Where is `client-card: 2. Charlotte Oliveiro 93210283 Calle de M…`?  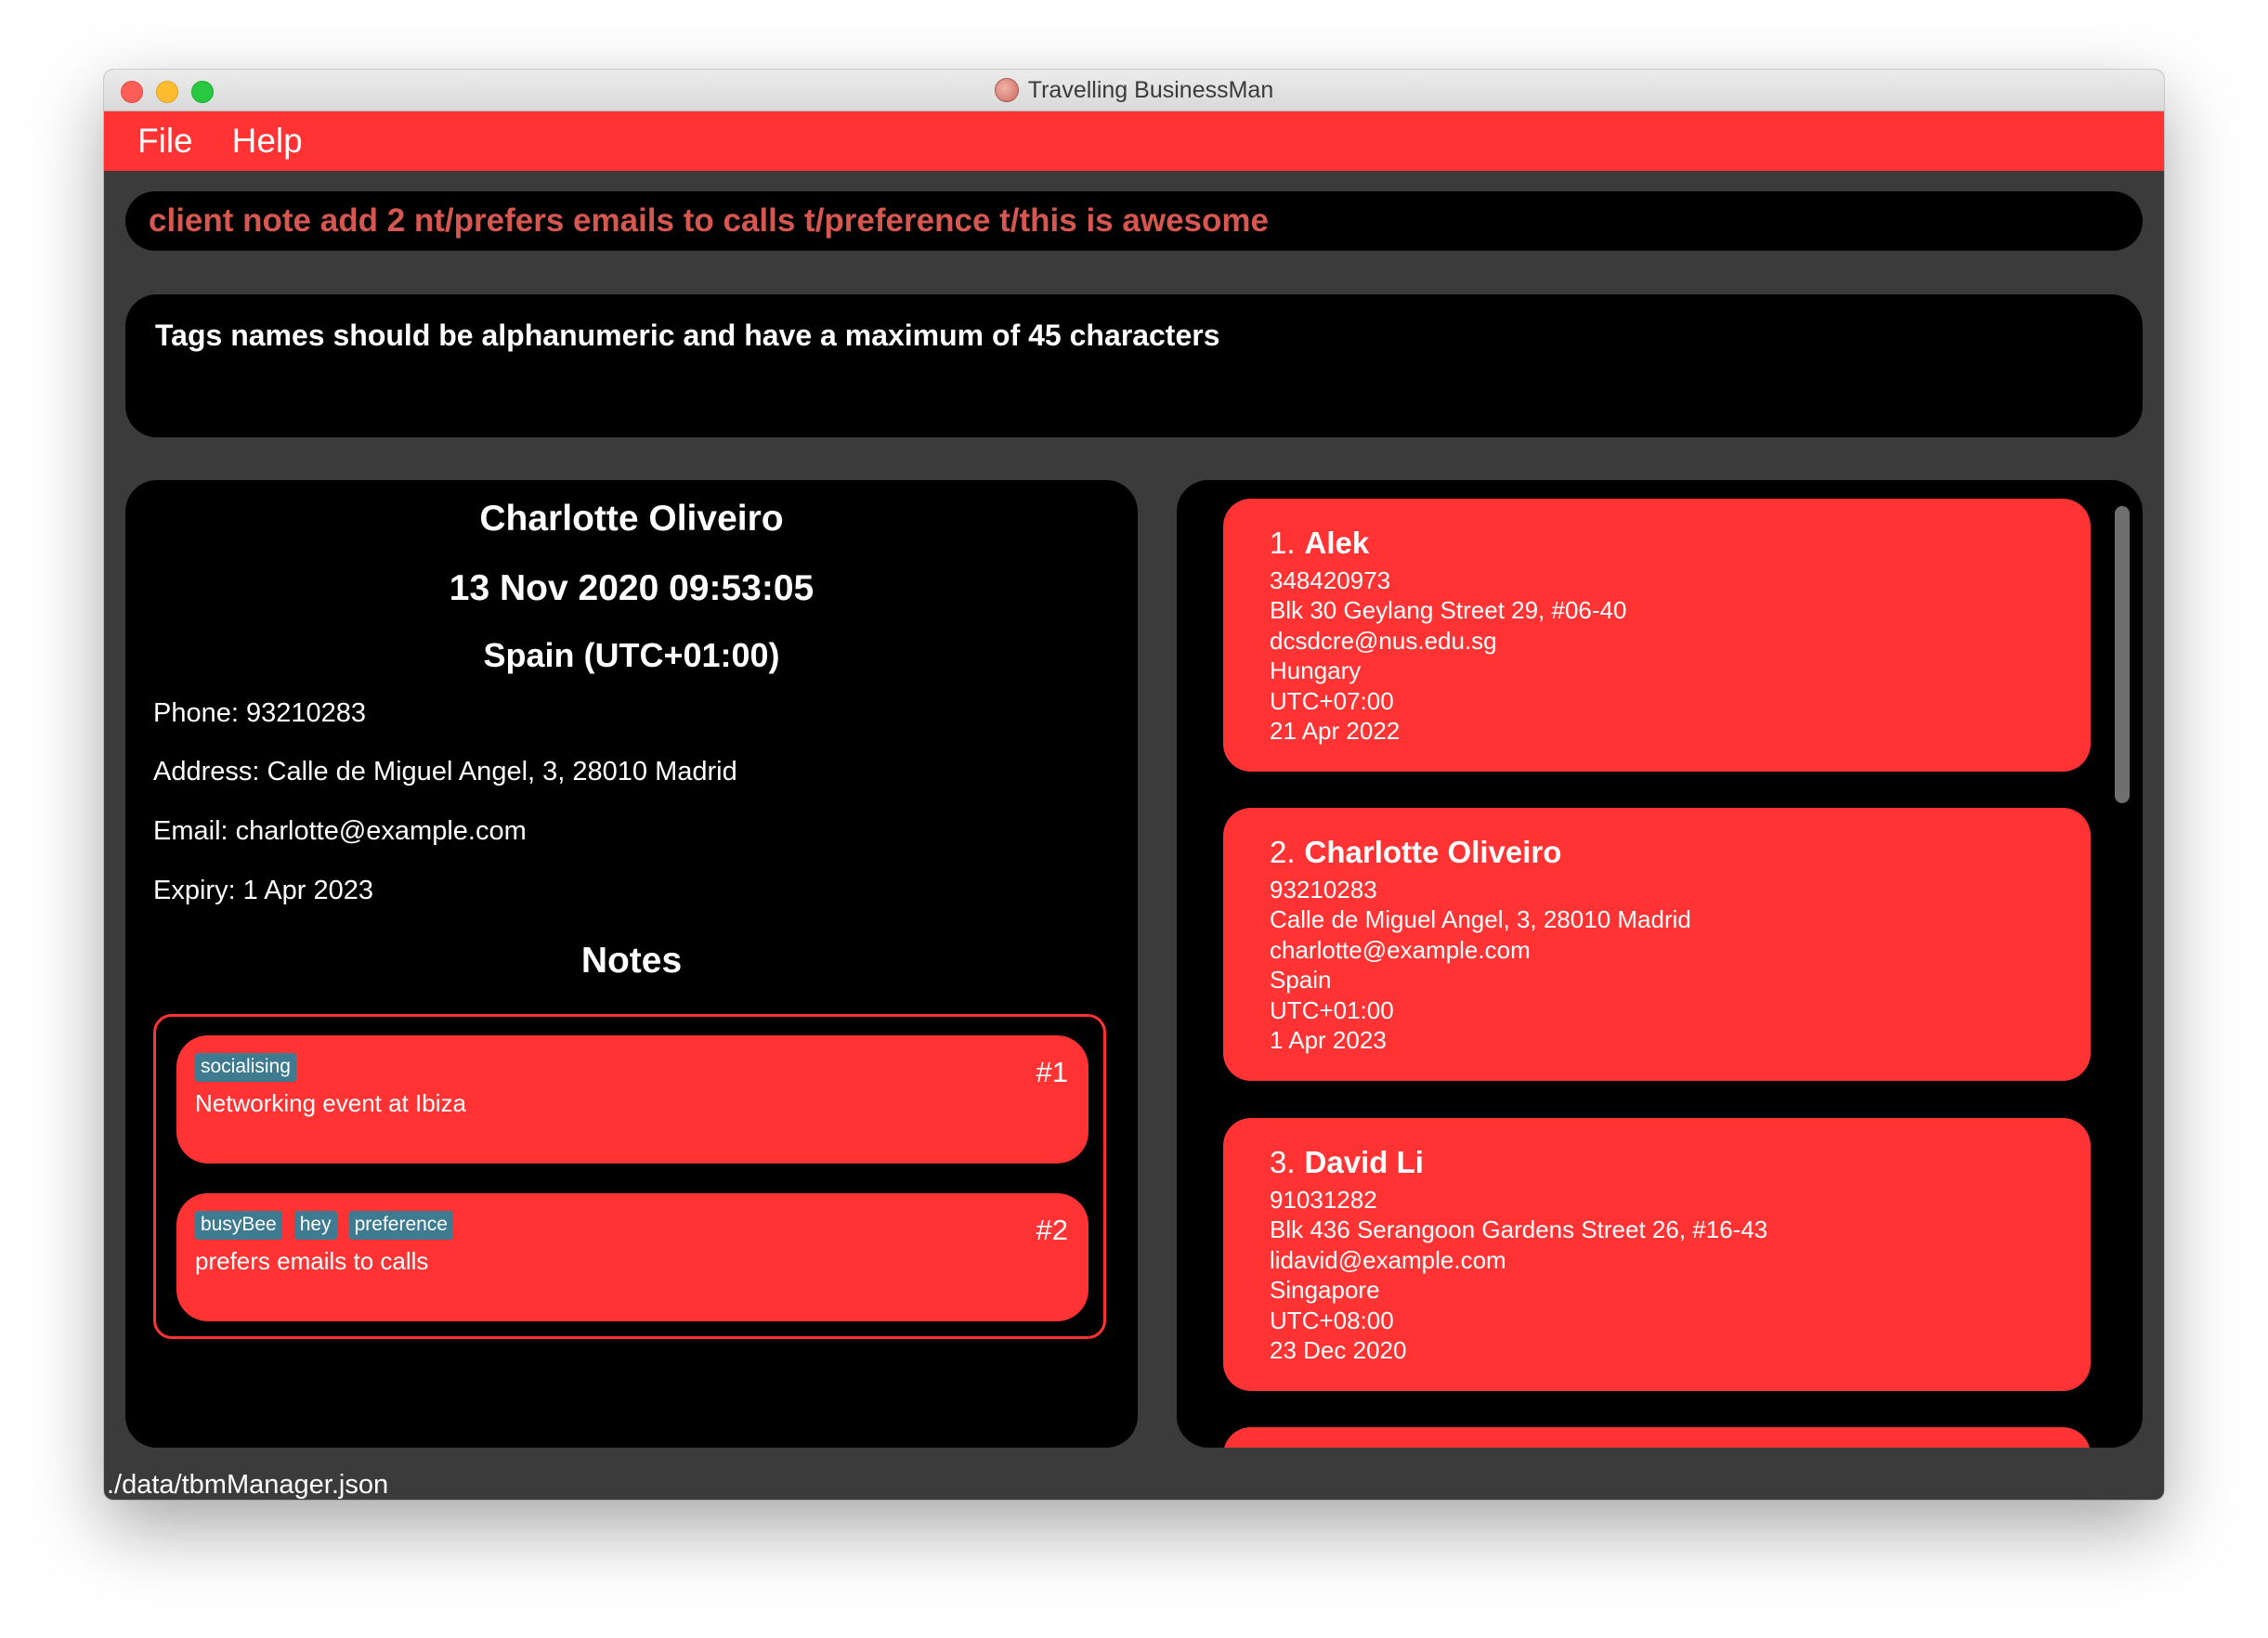
client-card: 2. Charlotte Oliveiro 93210283 Calle de M… is located at coordinates (1657, 944).